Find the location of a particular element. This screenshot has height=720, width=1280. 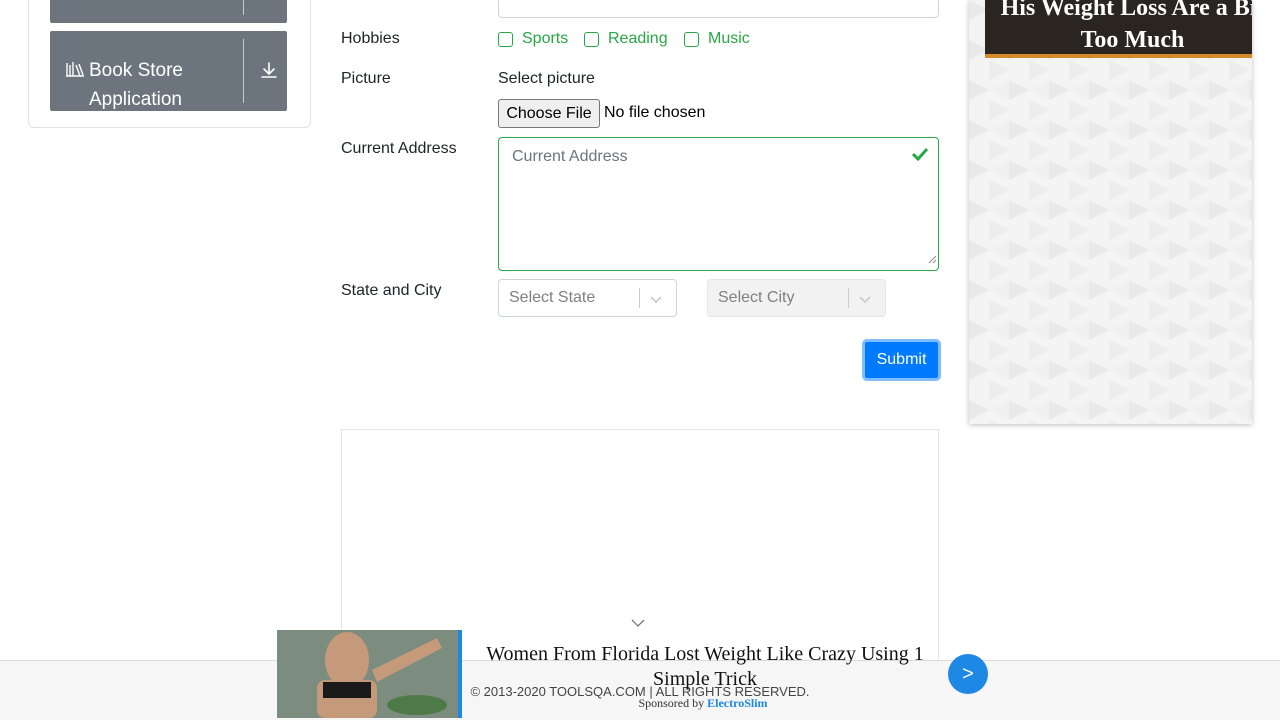

checkmark-icon is located at coordinates (920, 156).